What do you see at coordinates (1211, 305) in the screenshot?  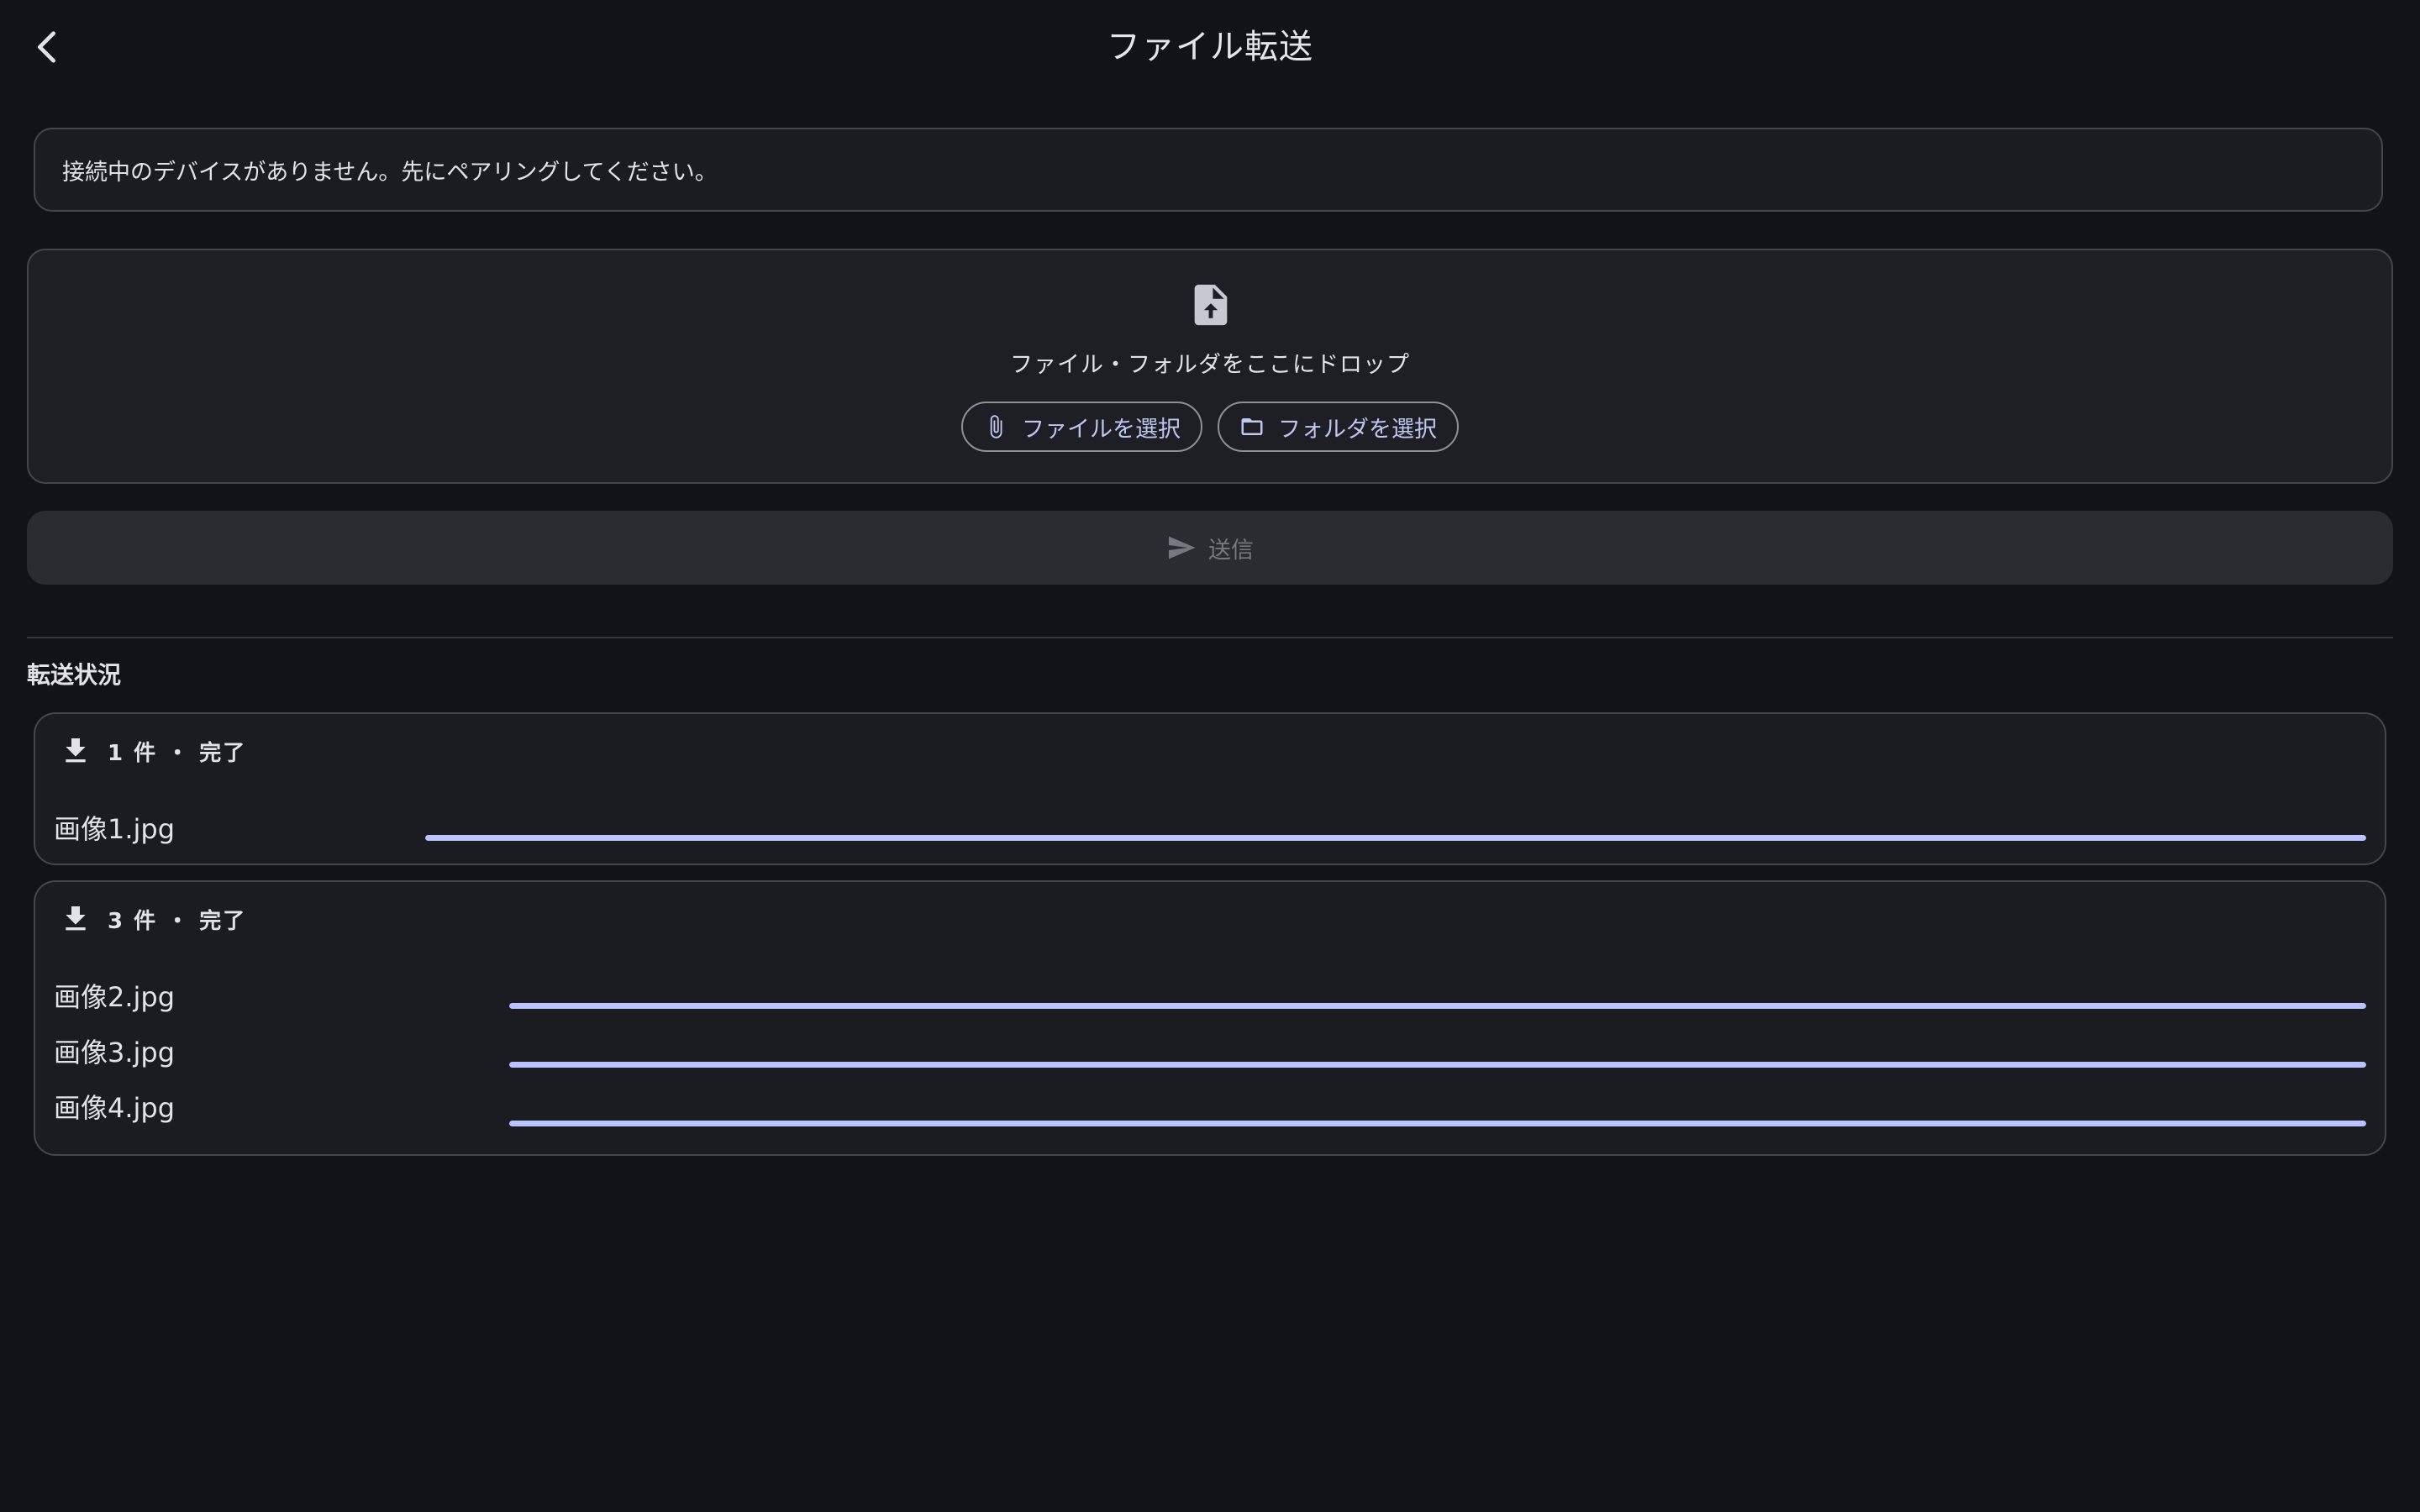 I see `file-upload-icon` at bounding box center [1211, 305].